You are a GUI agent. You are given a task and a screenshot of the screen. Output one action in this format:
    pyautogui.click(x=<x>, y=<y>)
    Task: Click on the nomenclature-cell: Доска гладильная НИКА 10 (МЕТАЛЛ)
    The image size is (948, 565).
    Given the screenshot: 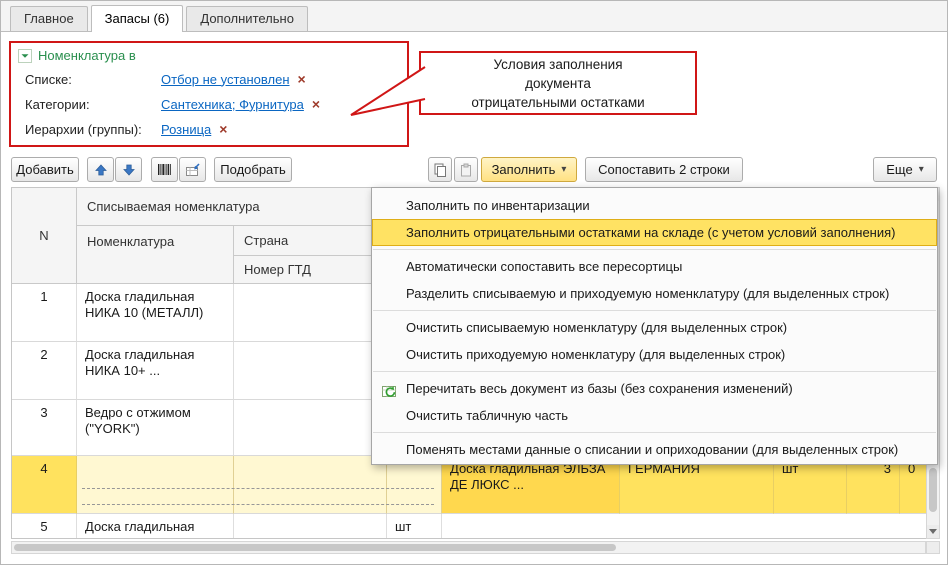 What is the action you would take?
    pyautogui.click(x=155, y=313)
    